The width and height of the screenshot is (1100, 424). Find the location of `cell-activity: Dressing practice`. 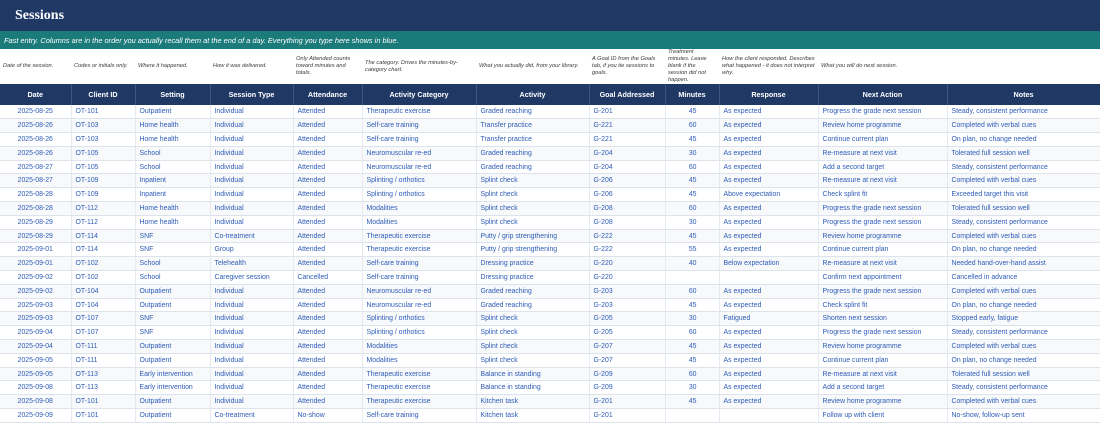

cell-activity: Dressing practice is located at coordinates (533, 277).